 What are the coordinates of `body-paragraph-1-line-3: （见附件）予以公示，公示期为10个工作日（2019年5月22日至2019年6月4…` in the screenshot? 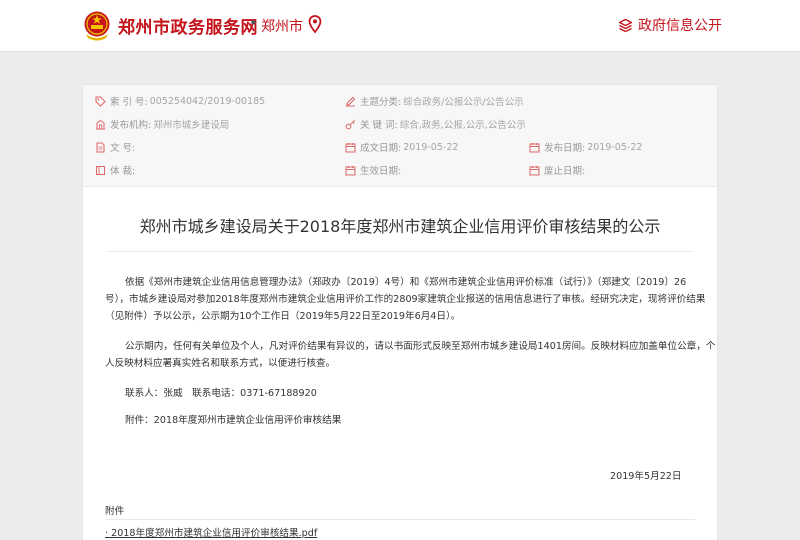 It's located at (283, 316).